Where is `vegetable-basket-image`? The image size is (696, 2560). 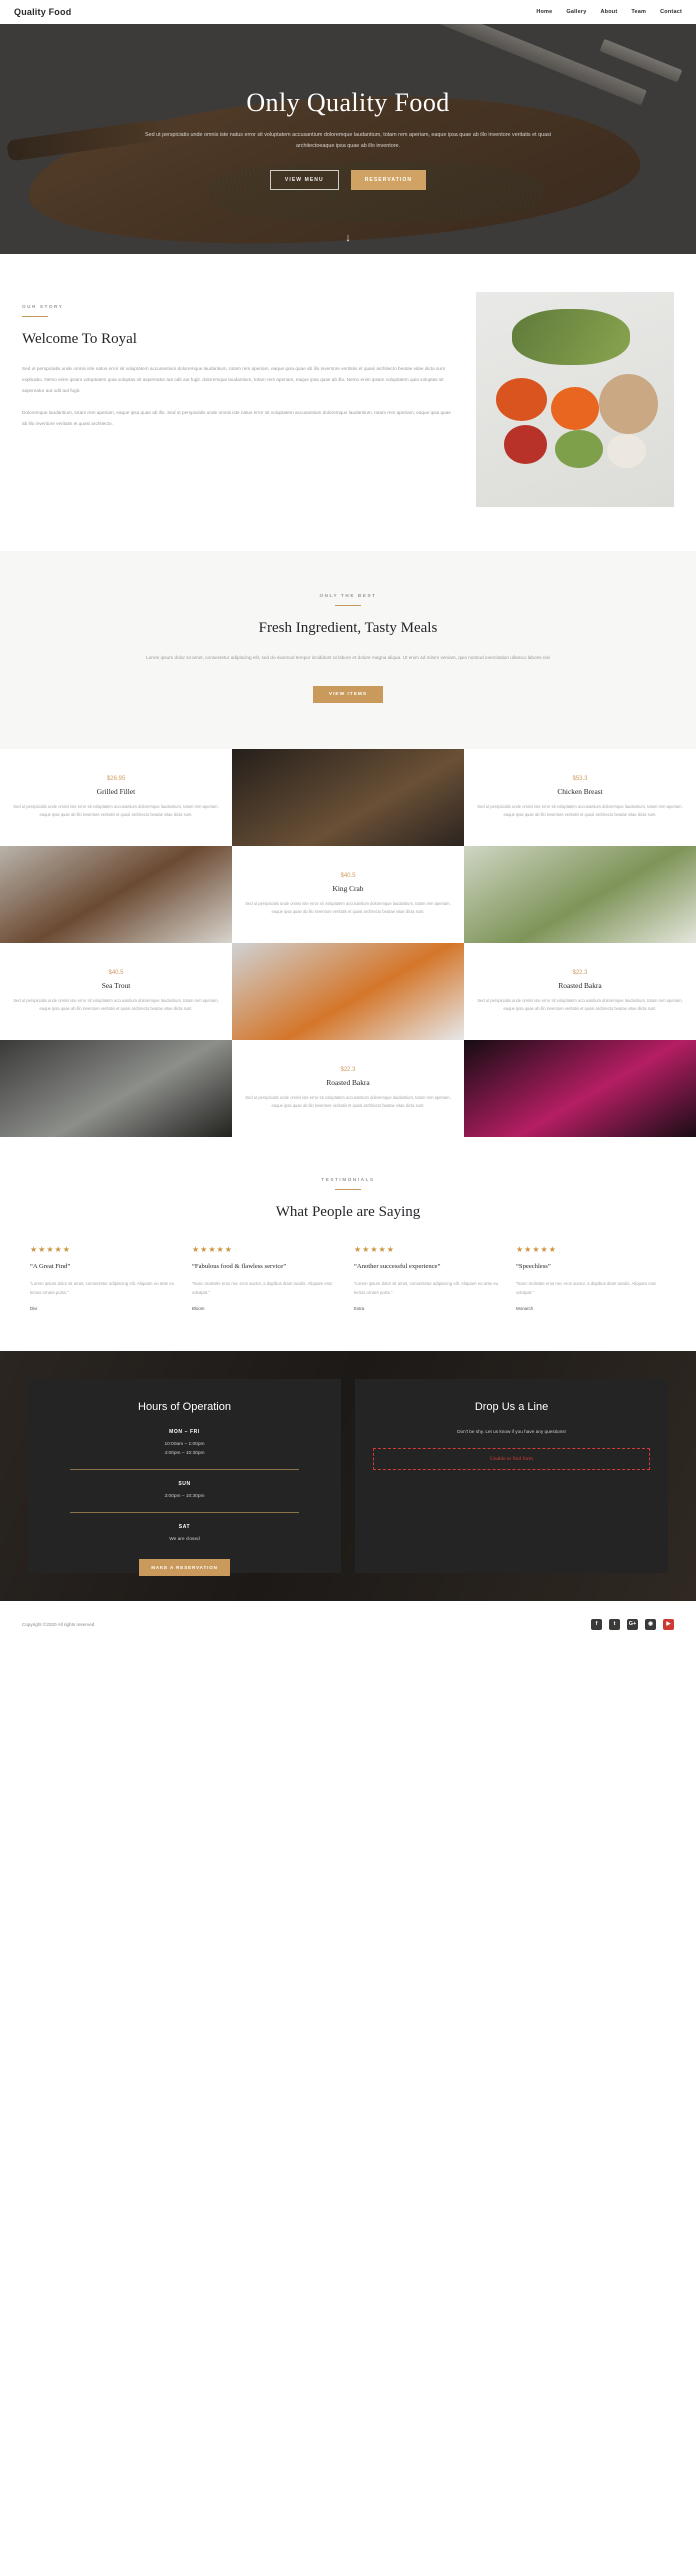 vegetable-basket-image is located at coordinates (575, 399).